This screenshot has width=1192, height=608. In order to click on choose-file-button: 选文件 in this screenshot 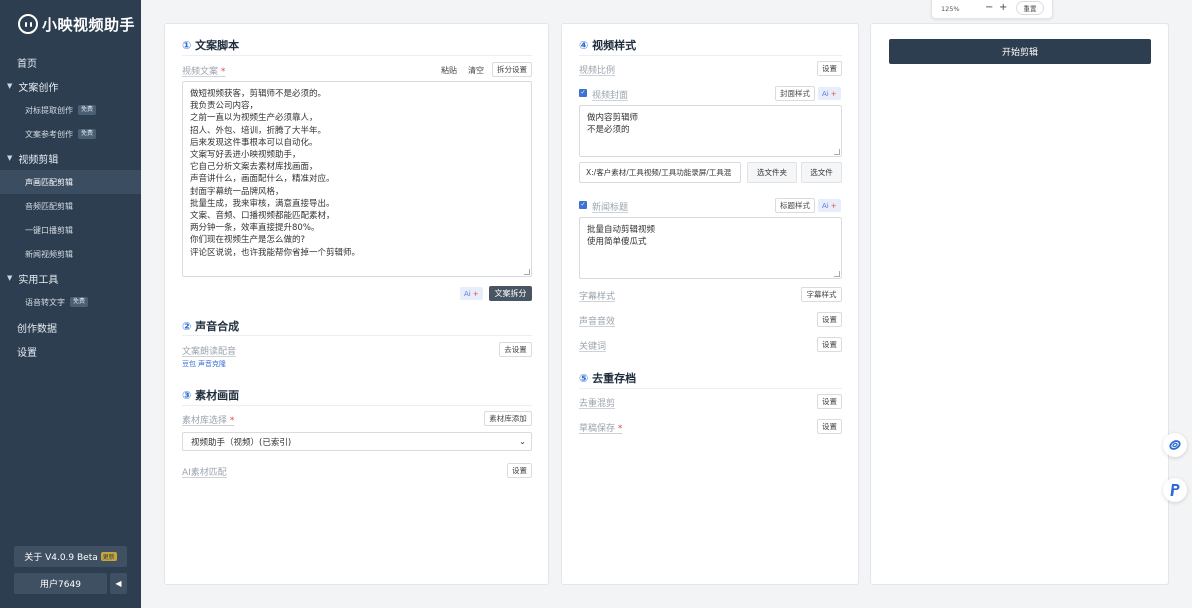, I will do `click(821, 172)`.